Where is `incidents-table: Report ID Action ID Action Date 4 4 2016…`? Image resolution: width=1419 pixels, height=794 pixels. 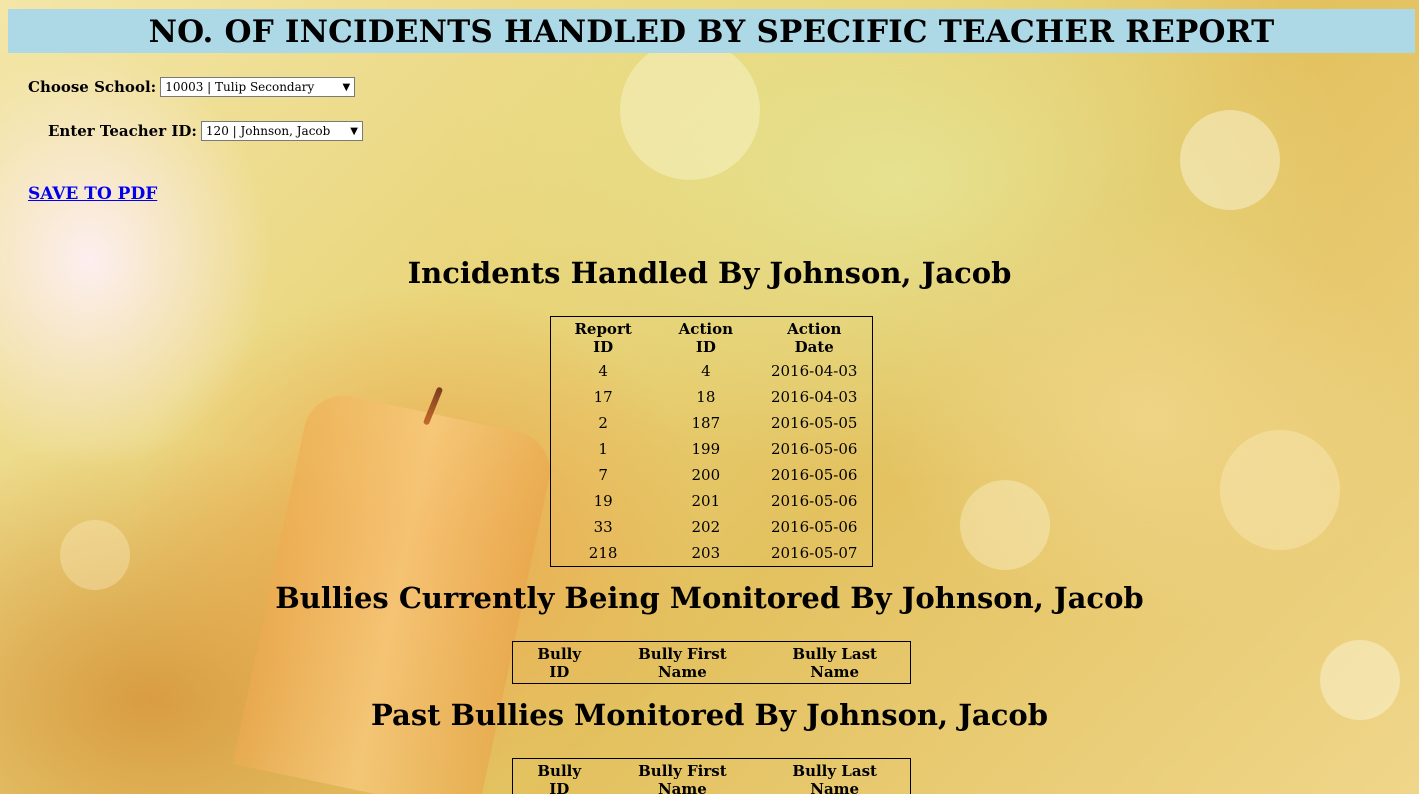
incidents-table: Report ID Action ID Action Date 4 4 2016… is located at coordinates (711, 441).